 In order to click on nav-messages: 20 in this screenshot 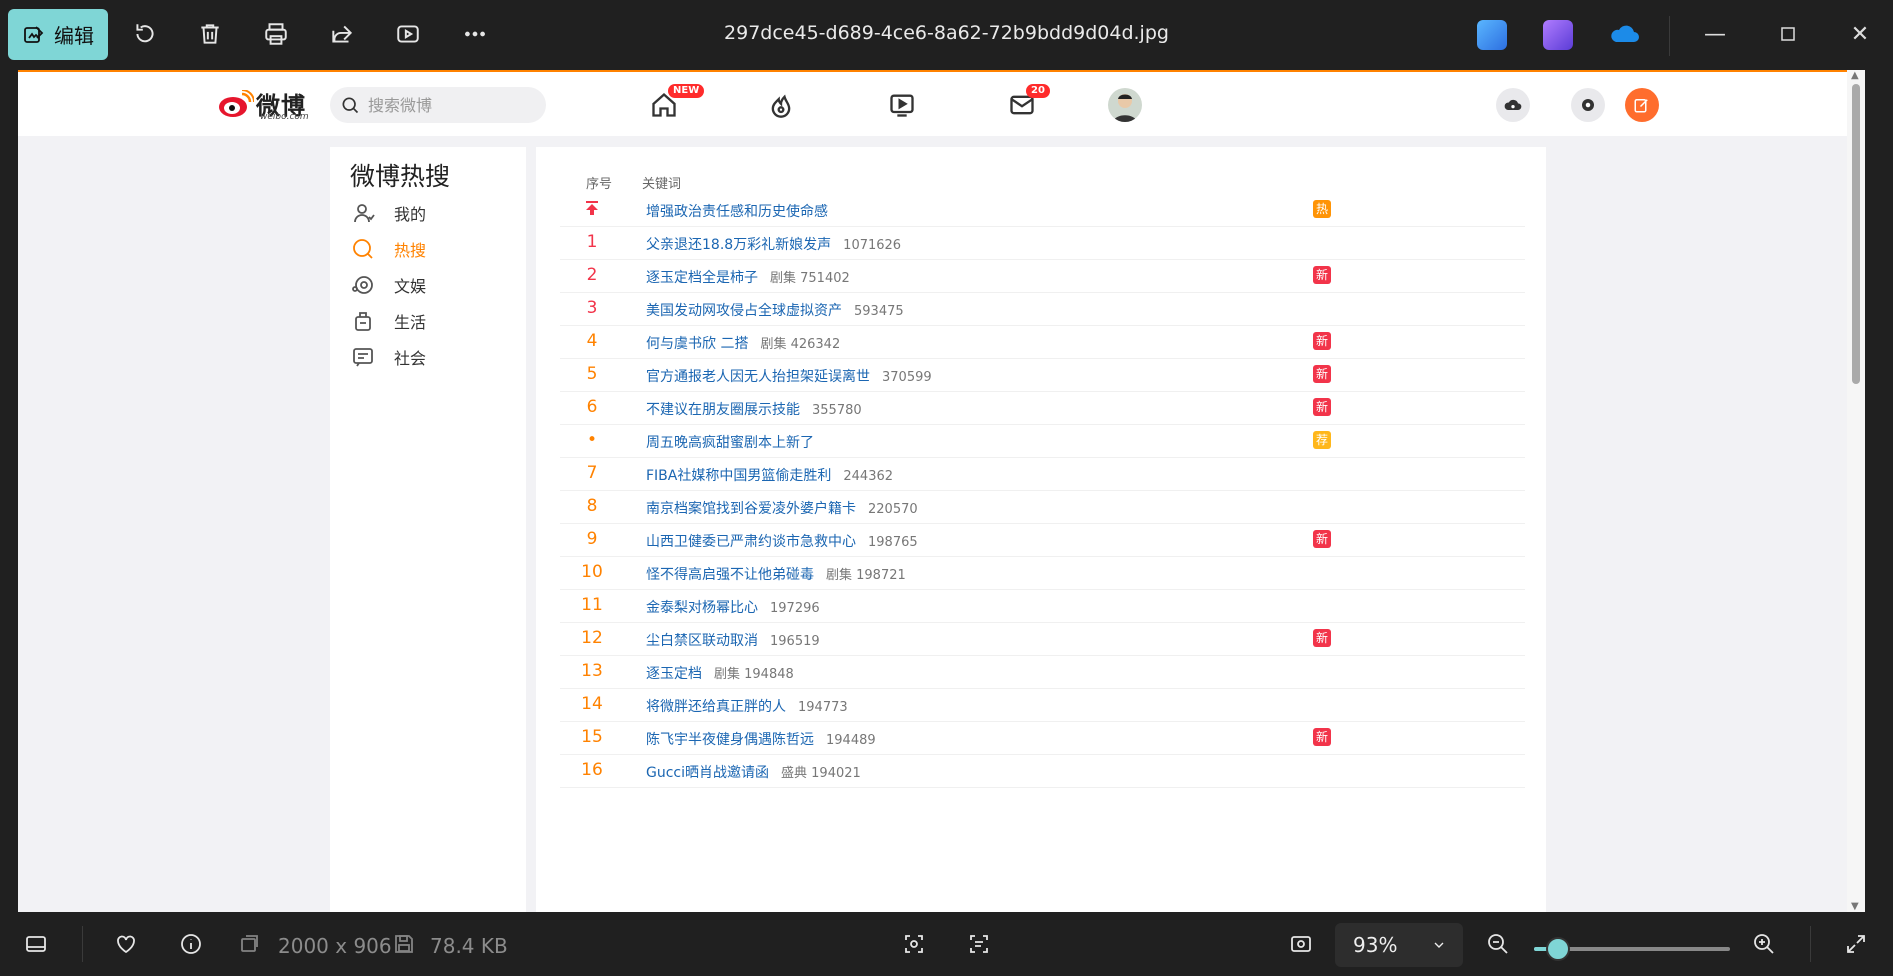, I will do `click(1027, 103)`.